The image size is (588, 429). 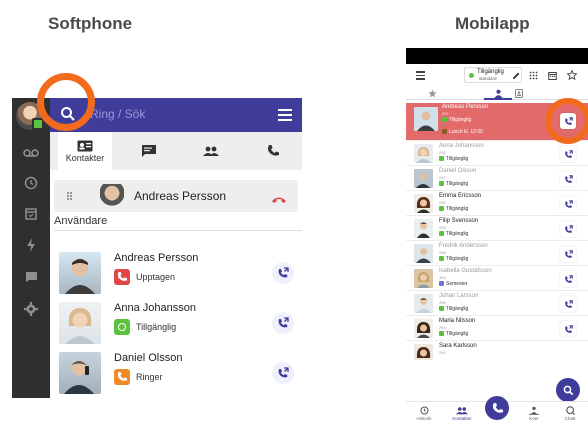 I want to click on dial-button, so click(x=497, y=408).